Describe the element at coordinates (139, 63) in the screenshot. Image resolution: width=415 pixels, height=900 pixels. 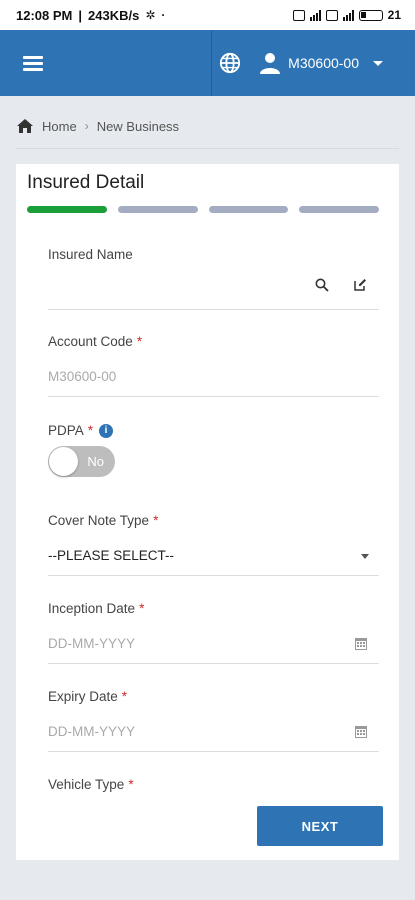
I see `header-spacer` at that location.